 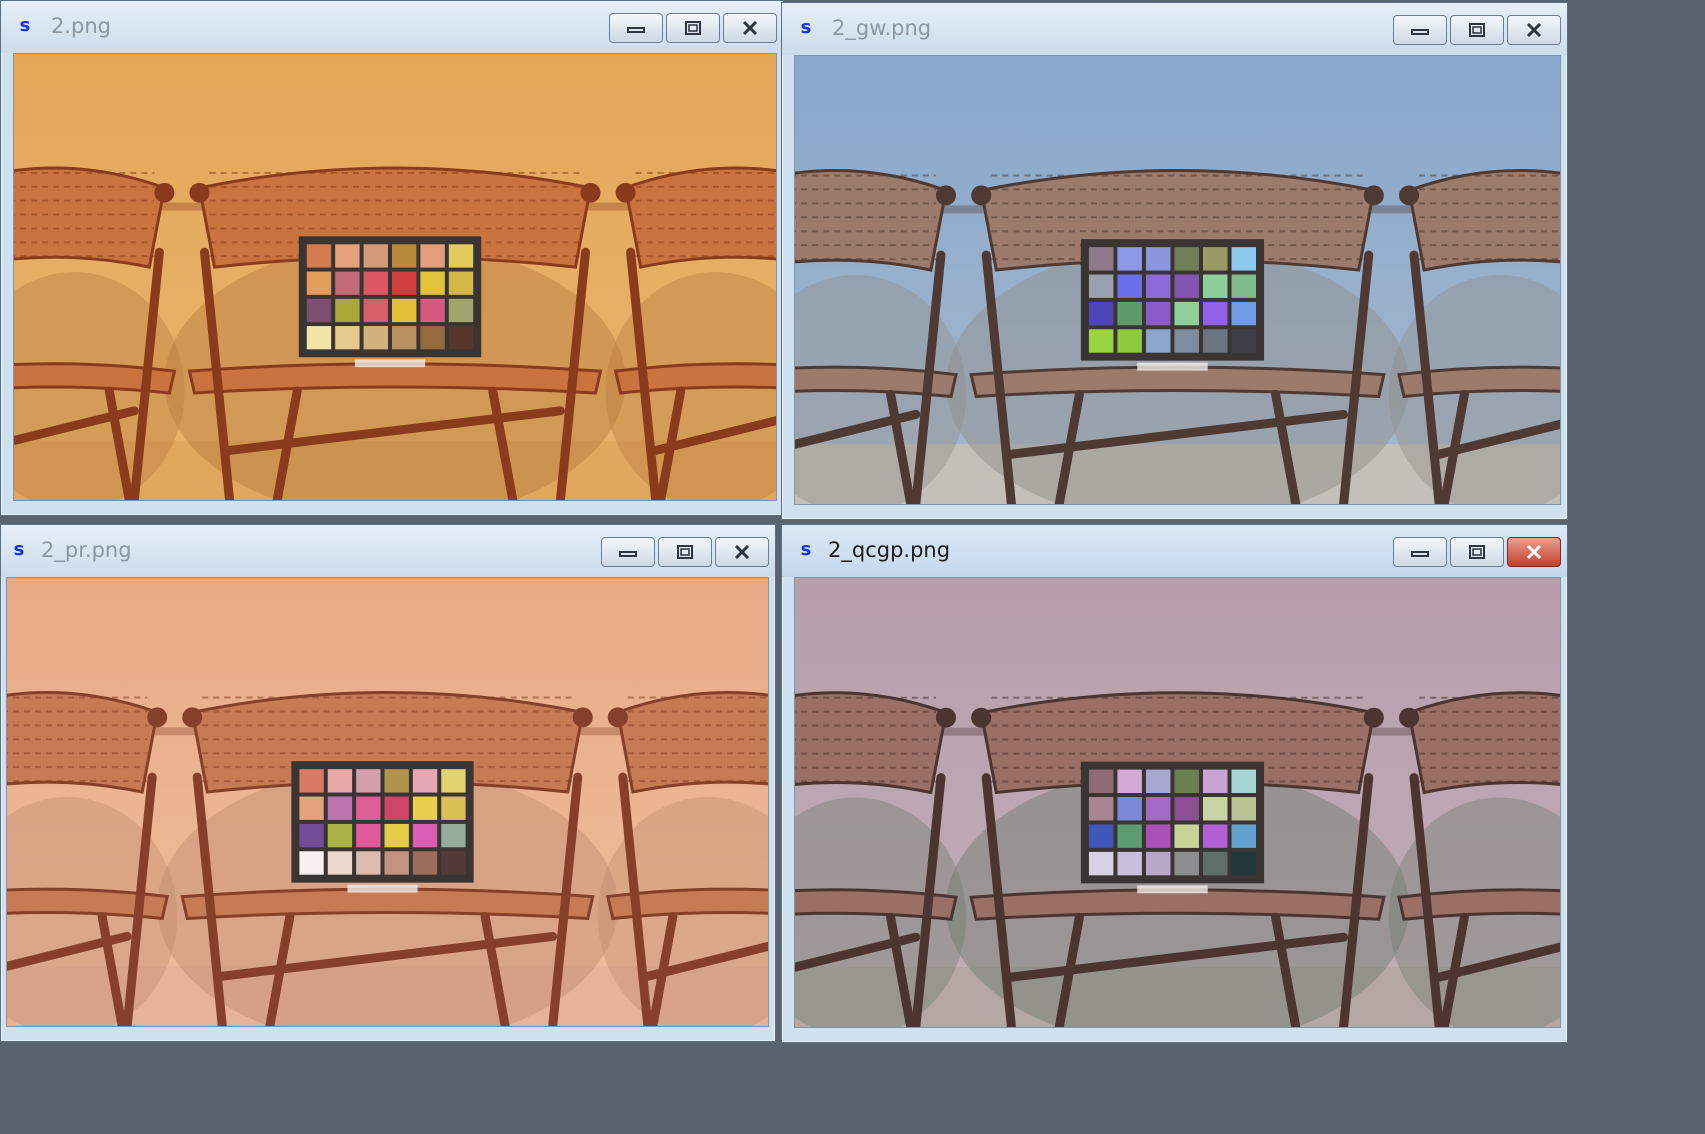 I want to click on title-bar: s 2.png, so click(x=392, y=27).